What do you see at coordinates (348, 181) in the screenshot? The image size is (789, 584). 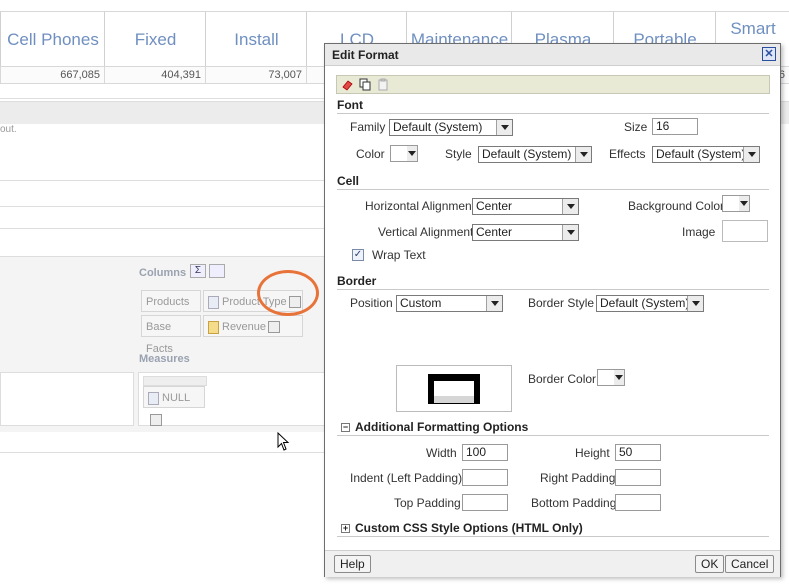 I see `cell-section-heading: Cell` at bounding box center [348, 181].